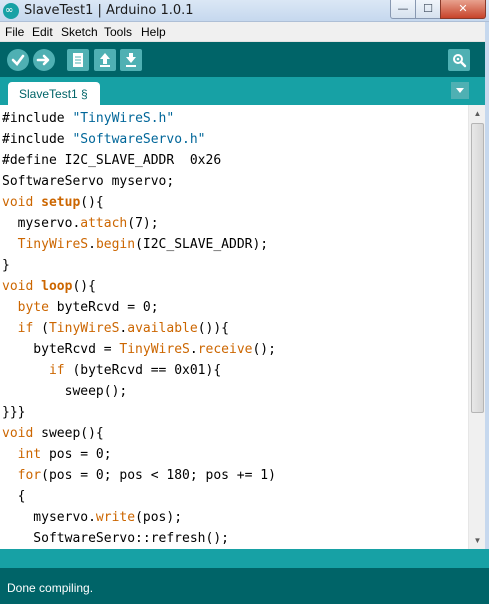 The image size is (489, 604). Describe the element at coordinates (135, 244) in the screenshot. I see `code-line: TinyWireS.begin(I2C_SLAVE_ADDR);` at that location.